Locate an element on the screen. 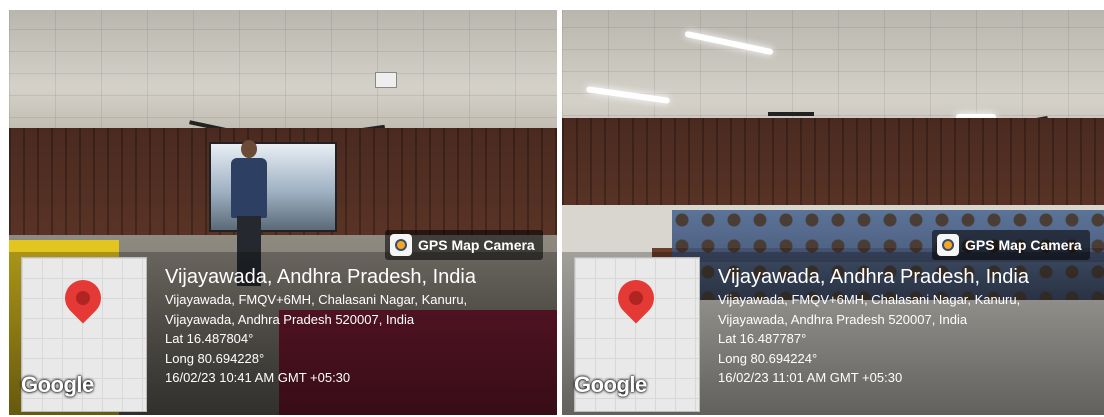 This screenshot has width=1104, height=417. longitude: Long 80.694224° is located at coordinates (768, 358).